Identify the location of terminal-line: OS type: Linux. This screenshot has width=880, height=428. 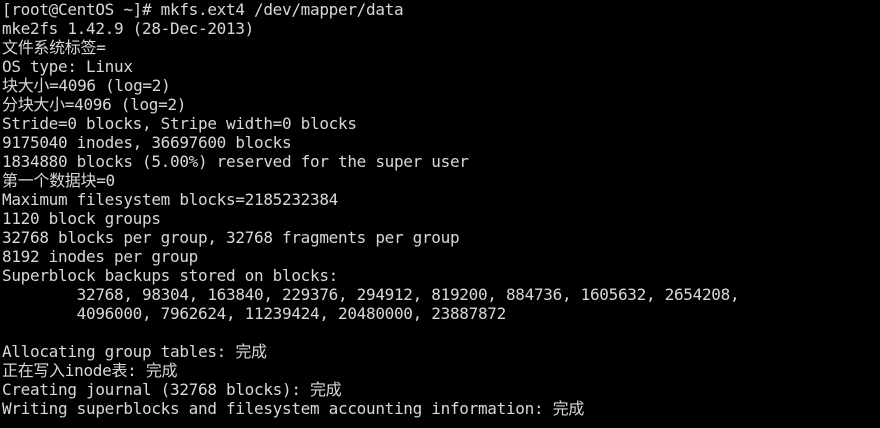
(67, 66).